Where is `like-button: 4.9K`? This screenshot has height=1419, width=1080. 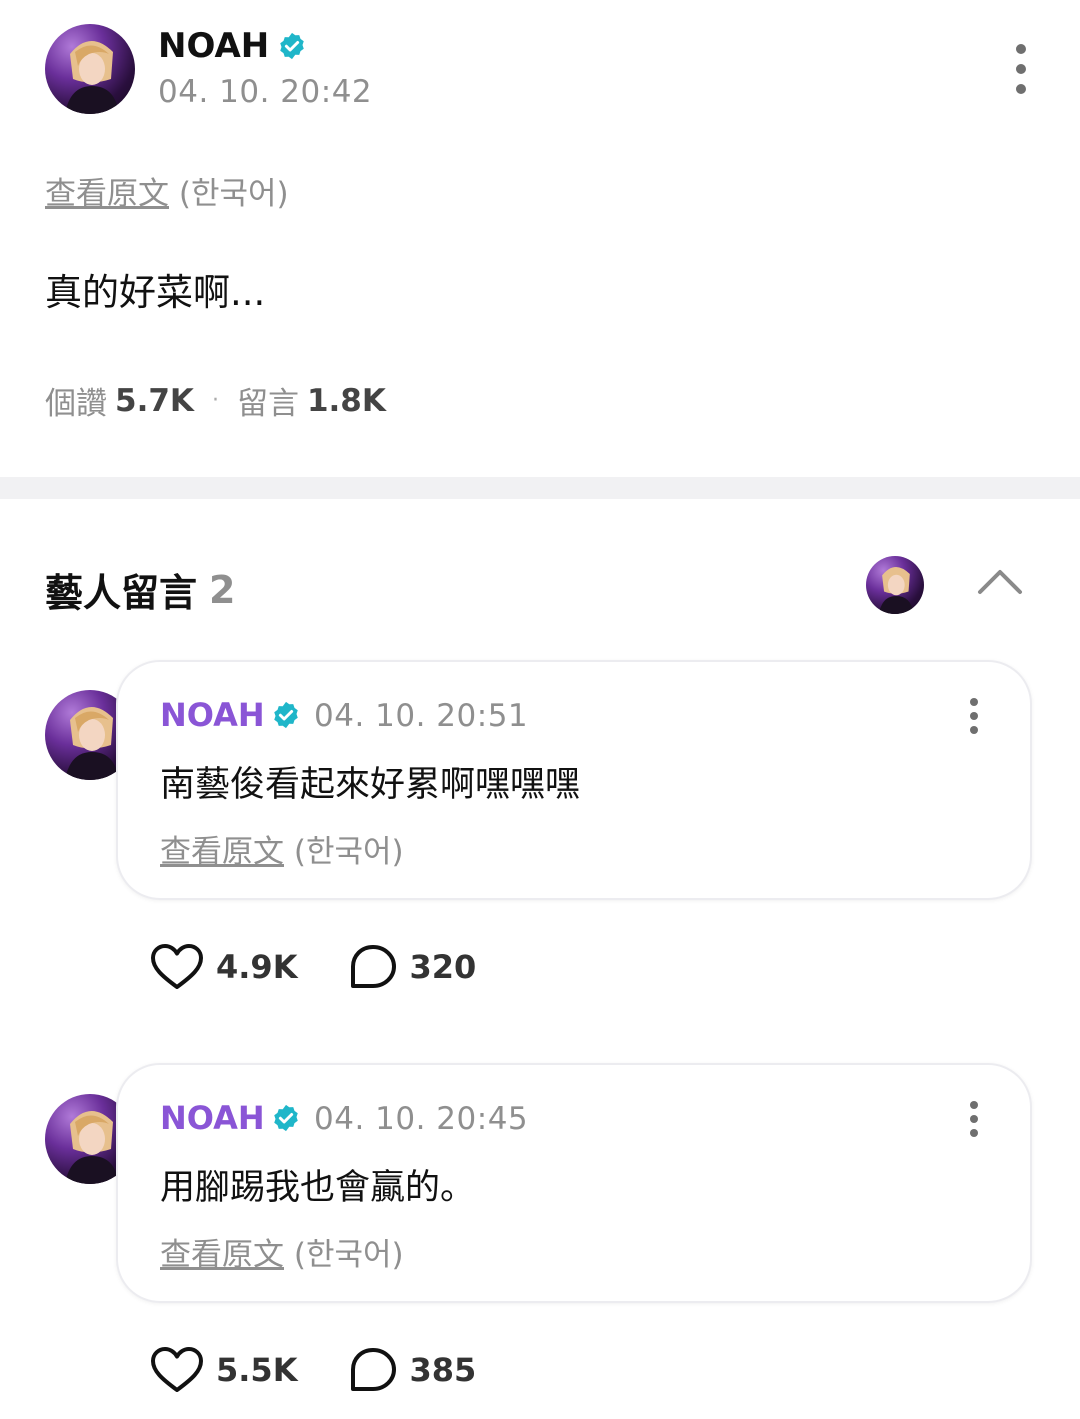 like-button: 4.9K is located at coordinates (223, 967).